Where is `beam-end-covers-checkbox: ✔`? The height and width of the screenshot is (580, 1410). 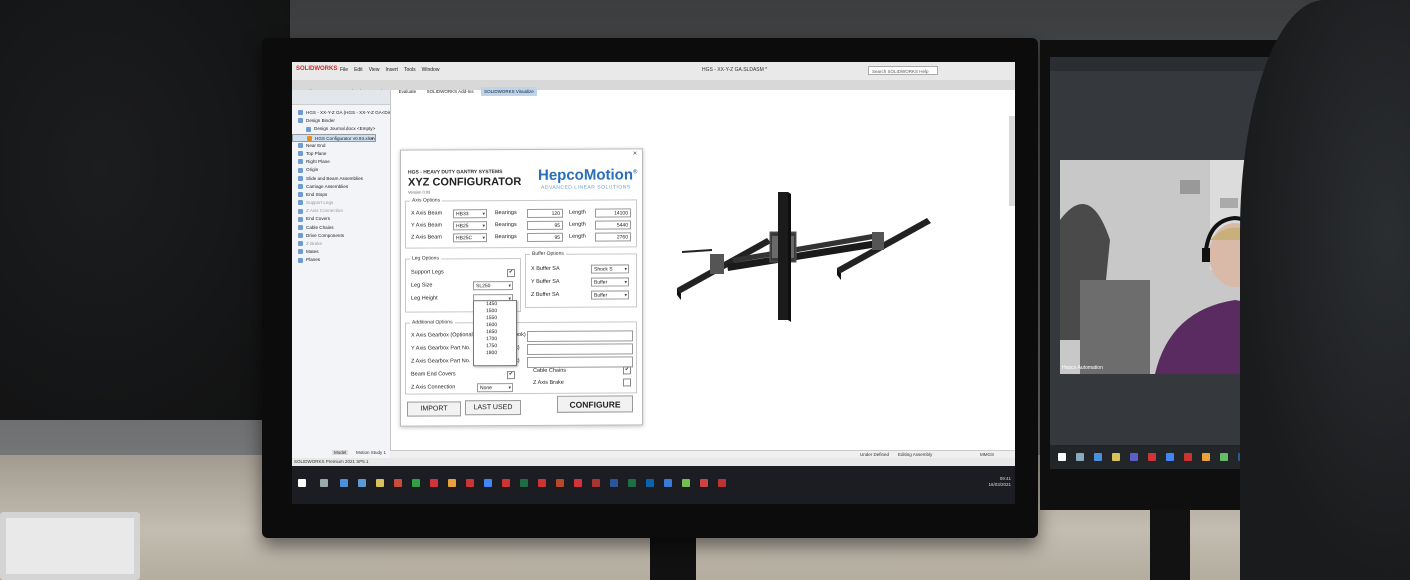 beam-end-covers-checkbox: ✔ is located at coordinates (511, 375).